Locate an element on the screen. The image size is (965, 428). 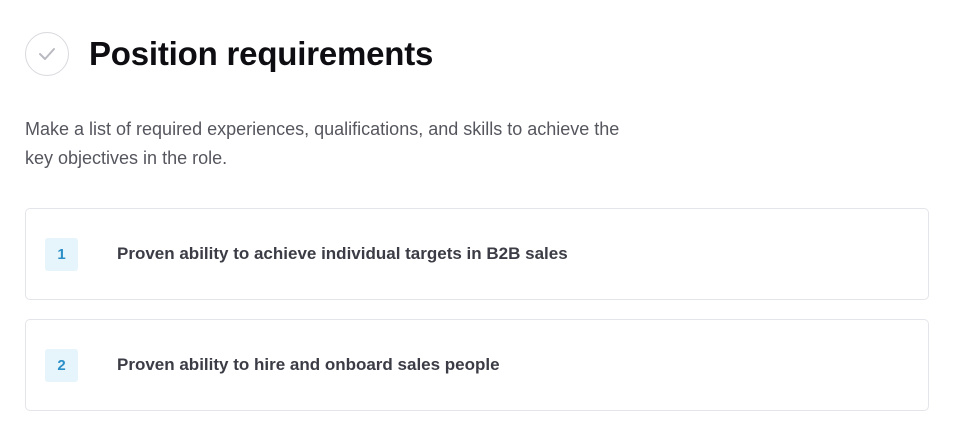
requirement-number-badge: 1 is located at coordinates (61, 254).